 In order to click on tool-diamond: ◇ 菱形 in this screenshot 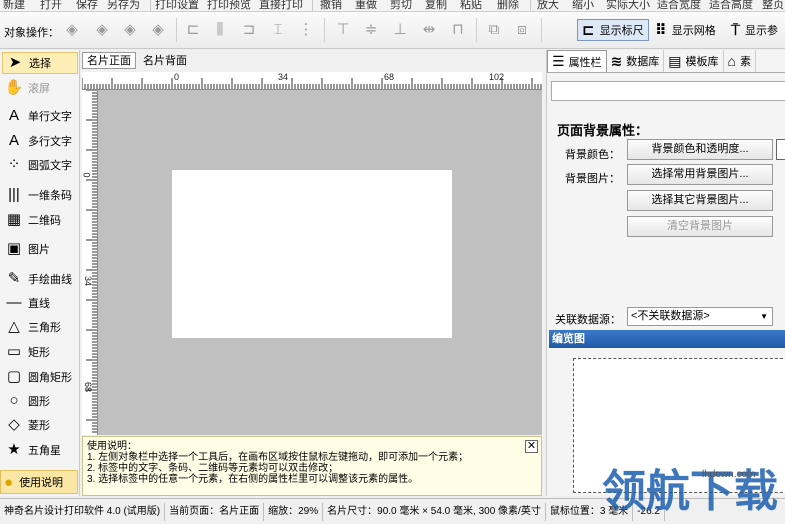, I will do `click(40, 425)`.